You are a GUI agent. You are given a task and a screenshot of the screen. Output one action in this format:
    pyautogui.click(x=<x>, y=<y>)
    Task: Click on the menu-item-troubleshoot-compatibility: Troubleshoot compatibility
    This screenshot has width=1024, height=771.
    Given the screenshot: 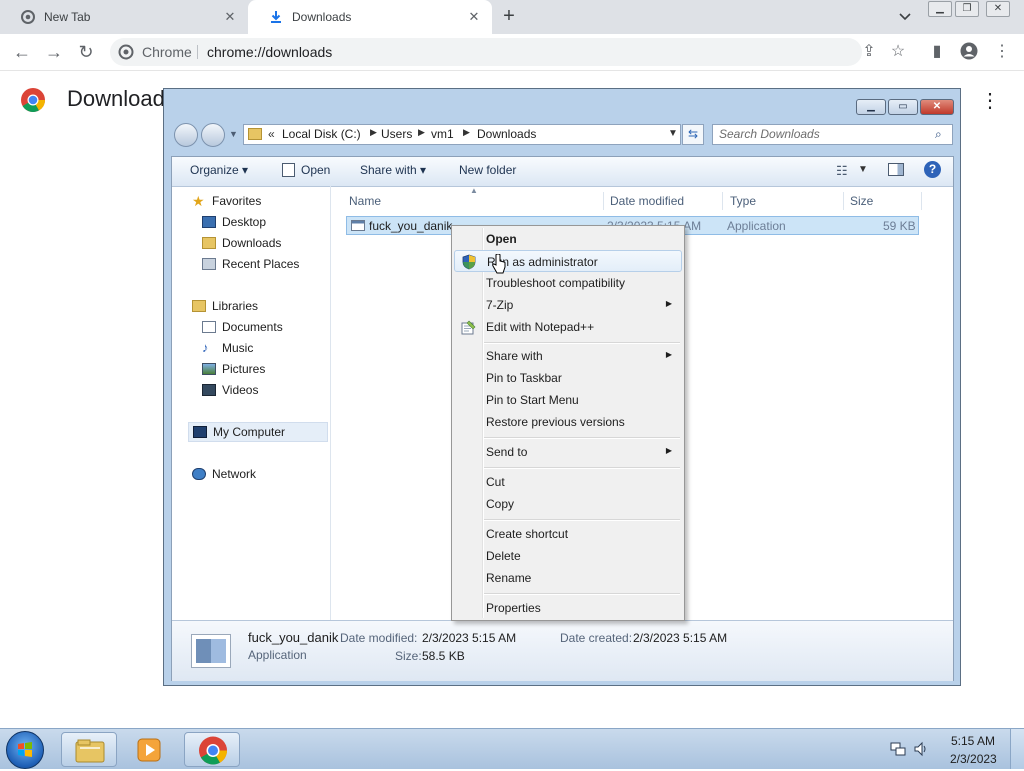 What is the action you would take?
    pyautogui.click(x=568, y=283)
    